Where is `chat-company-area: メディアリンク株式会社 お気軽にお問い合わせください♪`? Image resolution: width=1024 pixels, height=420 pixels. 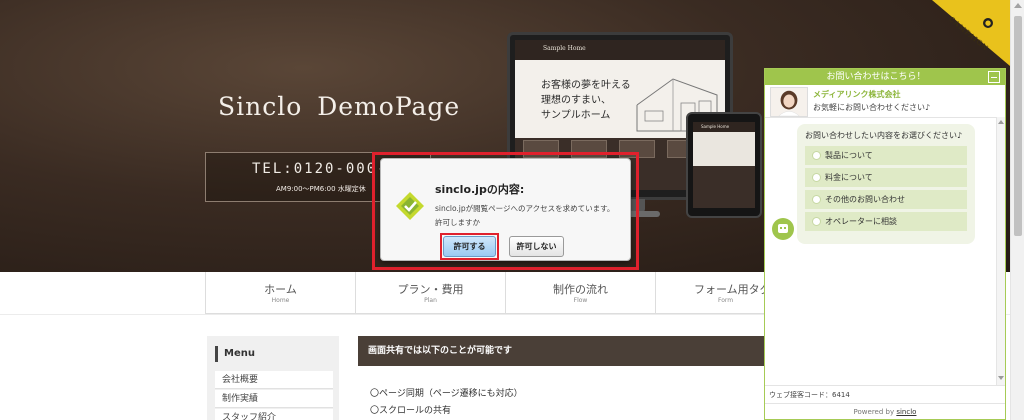 chat-company-area: メディアリンク株式会社 お気軽にお問い合わせください♪ is located at coordinates (885, 101).